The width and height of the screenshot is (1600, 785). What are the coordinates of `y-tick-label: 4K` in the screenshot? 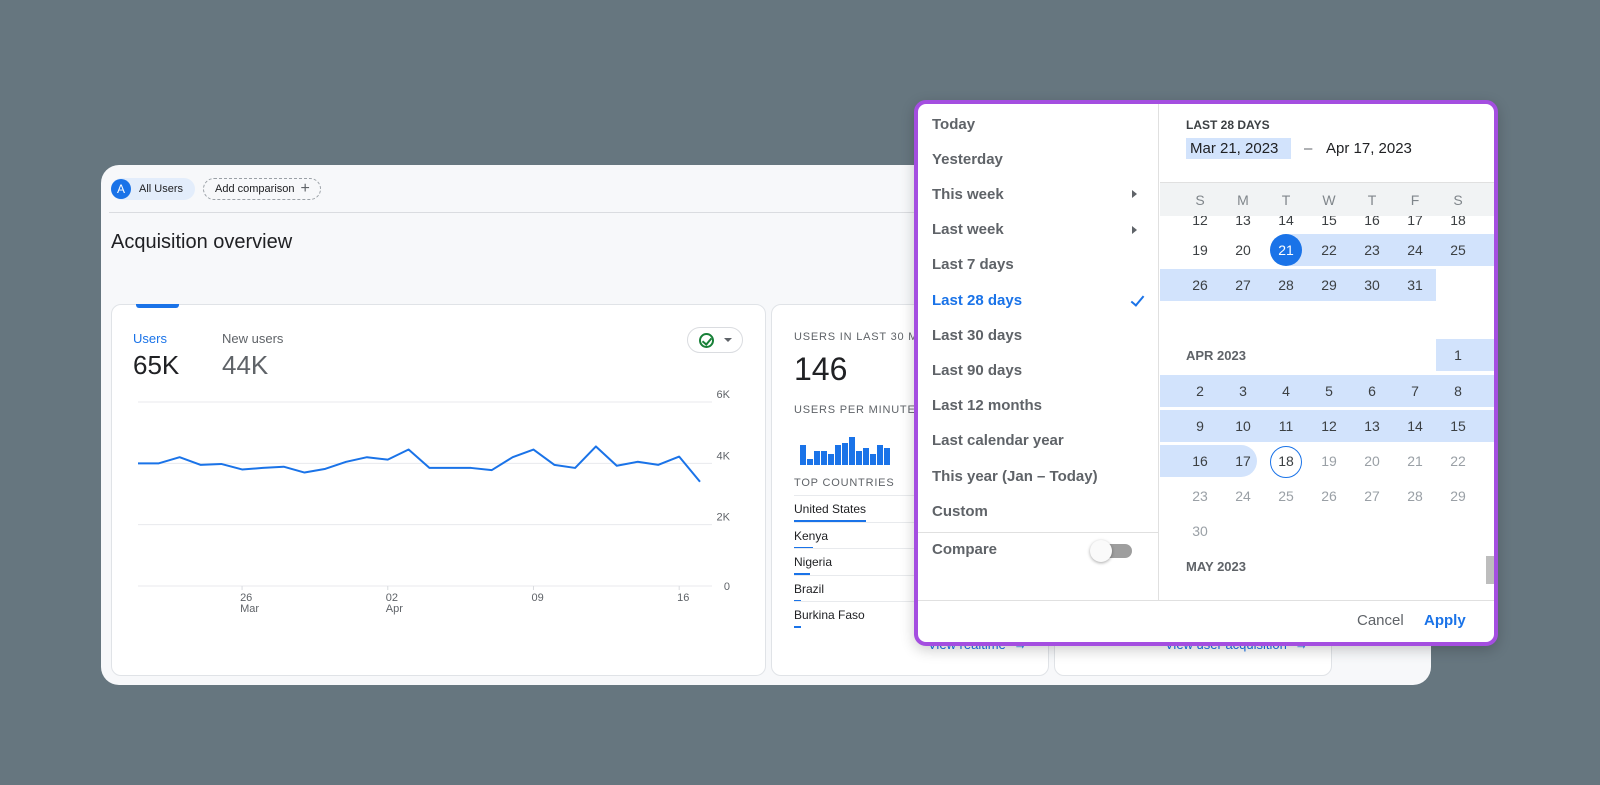 It's located at (724, 456).